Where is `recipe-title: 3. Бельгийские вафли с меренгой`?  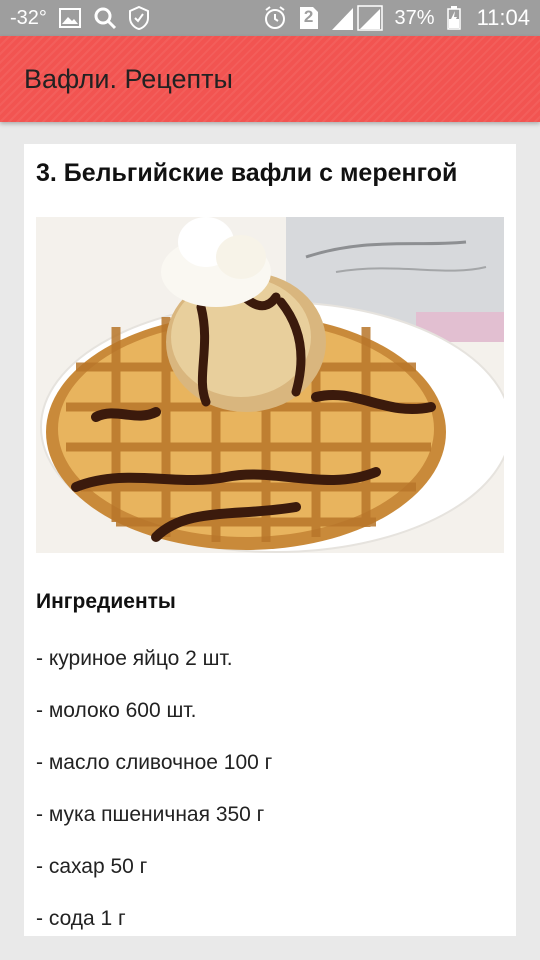 recipe-title: 3. Бельгийские вафли с меренгой is located at coordinates (247, 173).